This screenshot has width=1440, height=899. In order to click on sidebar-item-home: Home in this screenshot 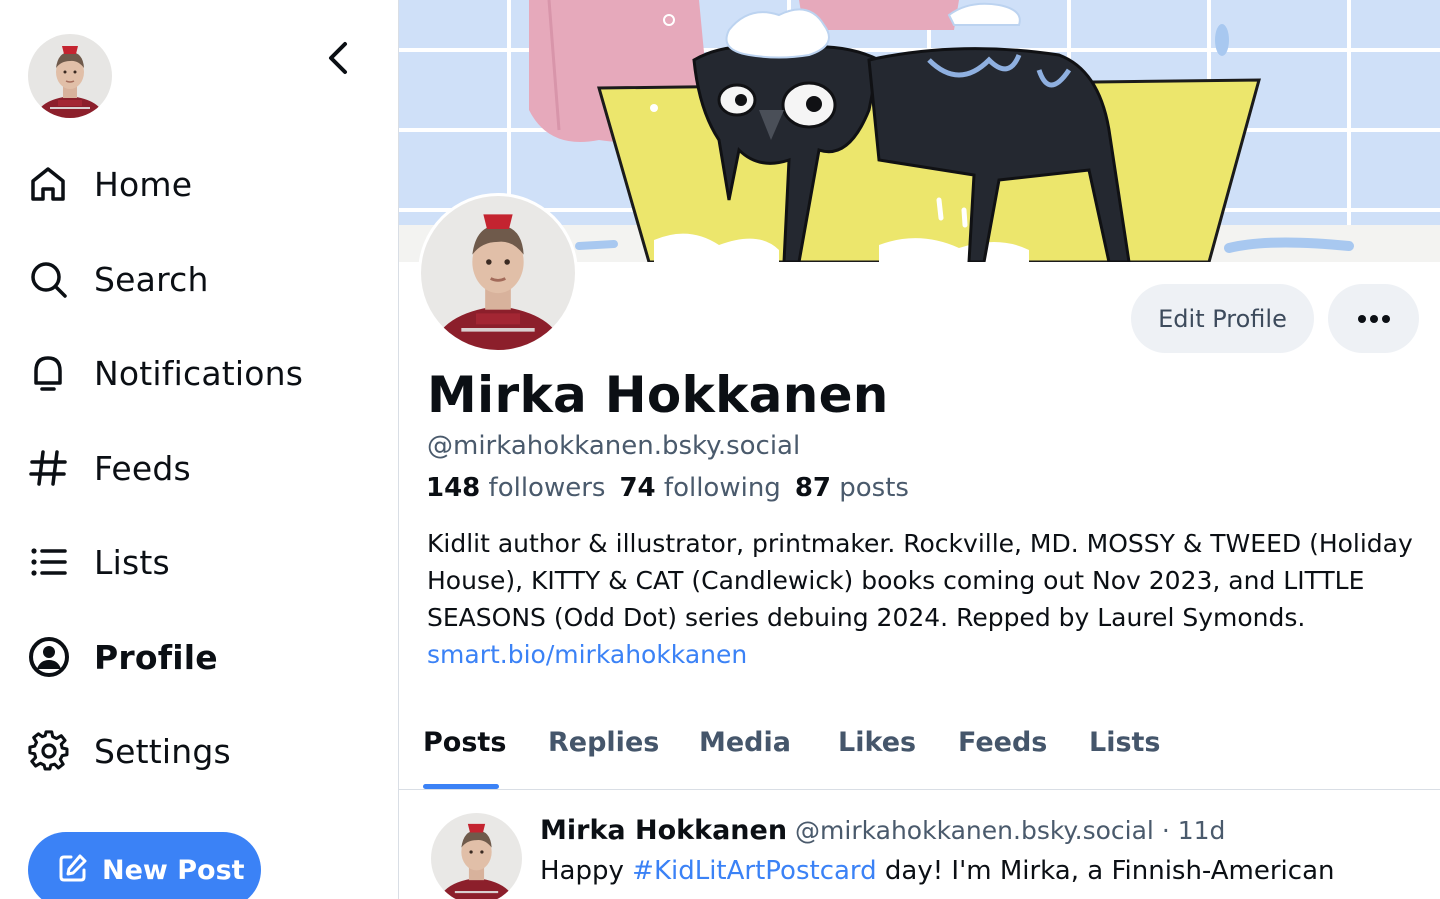, I will do `click(193, 184)`.